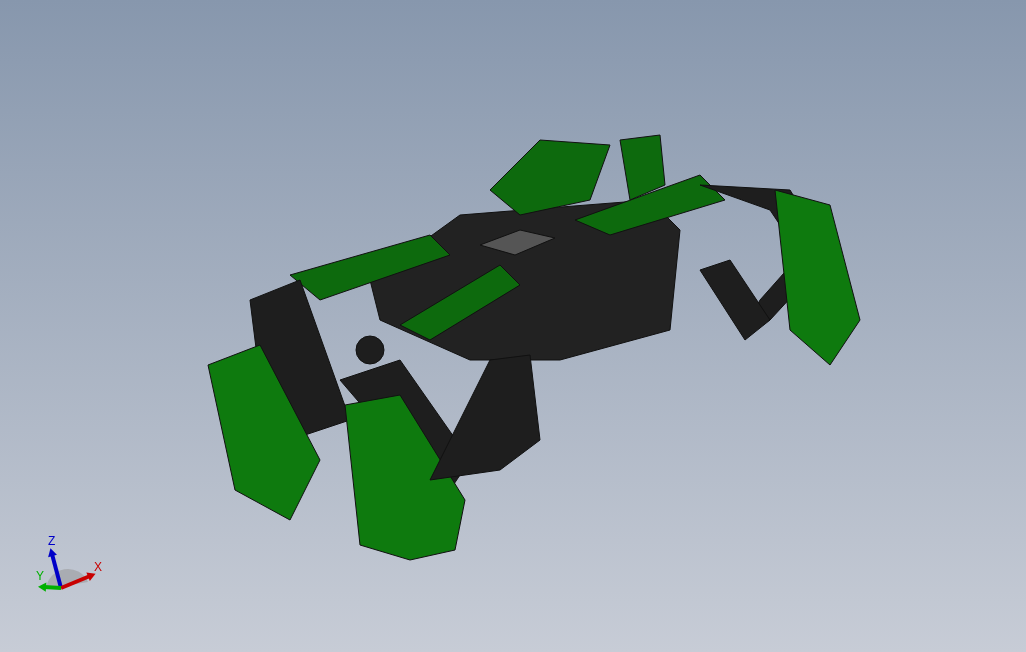 This screenshot has width=1026, height=652. Describe the element at coordinates (67, 579) in the screenshot. I see `triad-dome-drawing` at that location.